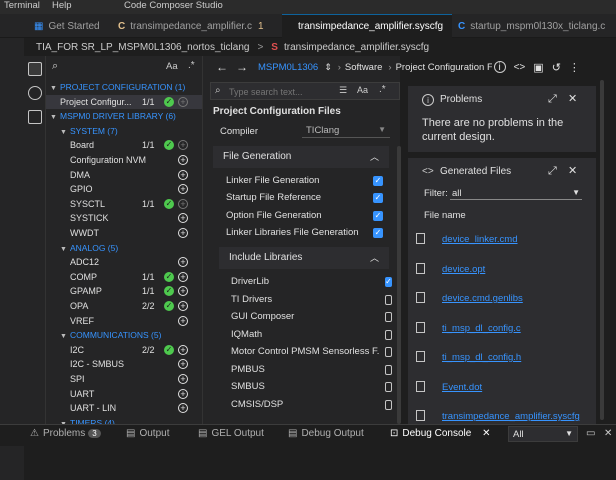  What do you see at coordinates (22, 6) in the screenshot?
I see `menu-terminal: Terminal` at bounding box center [22, 6].